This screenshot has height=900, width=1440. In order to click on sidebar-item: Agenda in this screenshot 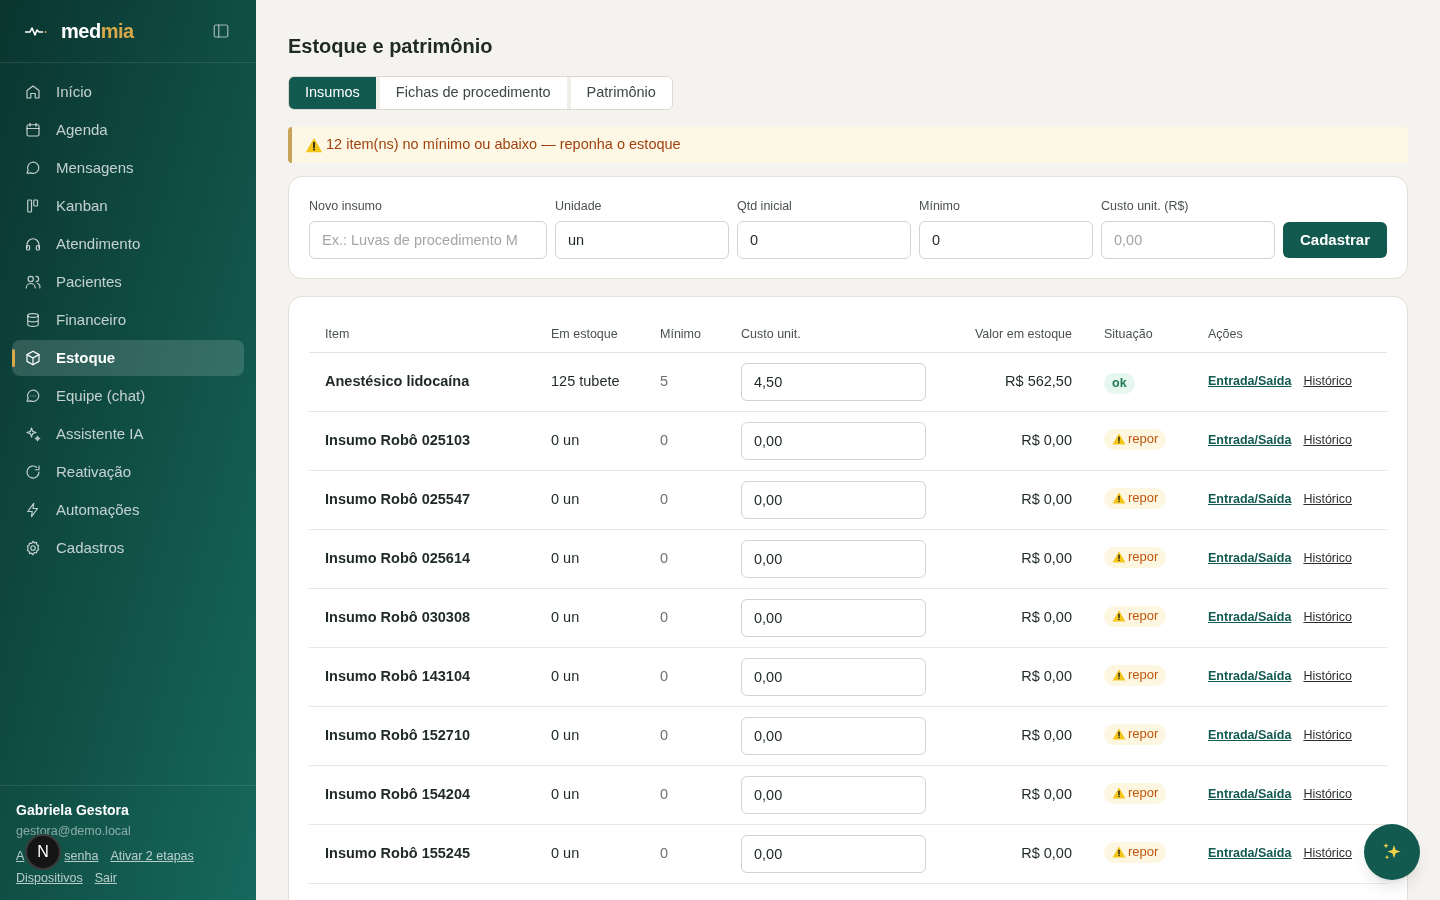, I will do `click(128, 130)`.